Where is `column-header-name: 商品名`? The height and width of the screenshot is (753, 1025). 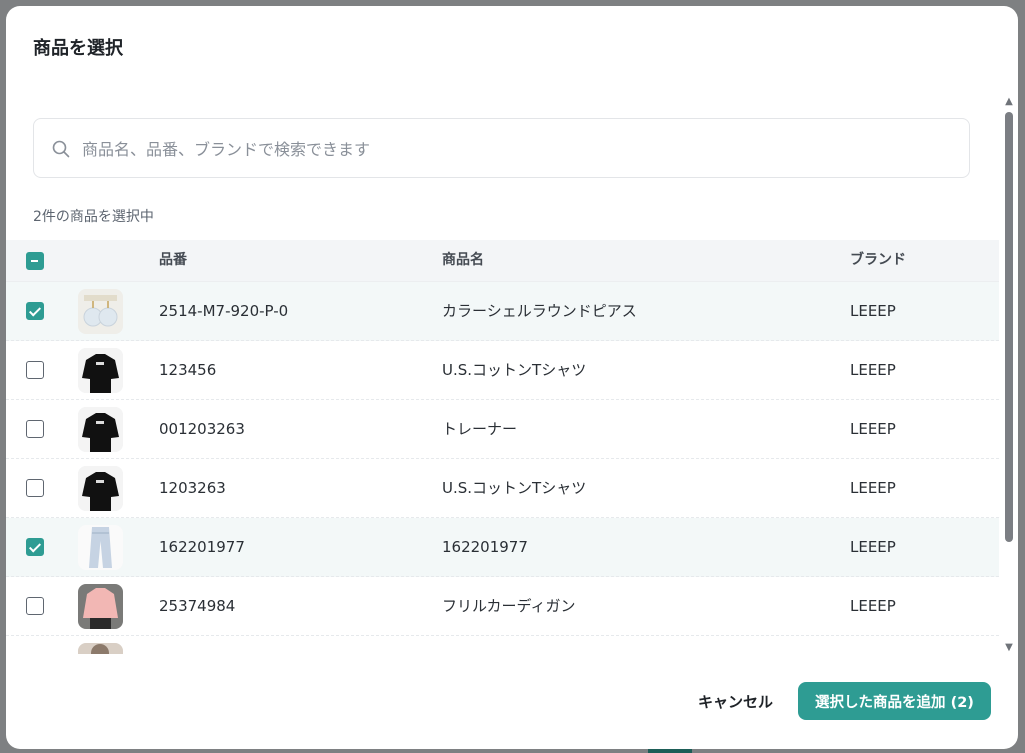 column-header-name: 商品名 is located at coordinates (463, 260).